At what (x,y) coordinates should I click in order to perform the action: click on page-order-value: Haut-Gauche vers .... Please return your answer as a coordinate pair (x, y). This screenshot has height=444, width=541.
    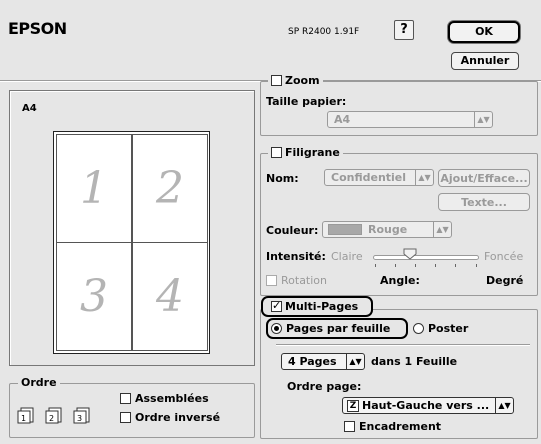
    Looking at the image, I should click on (426, 405).